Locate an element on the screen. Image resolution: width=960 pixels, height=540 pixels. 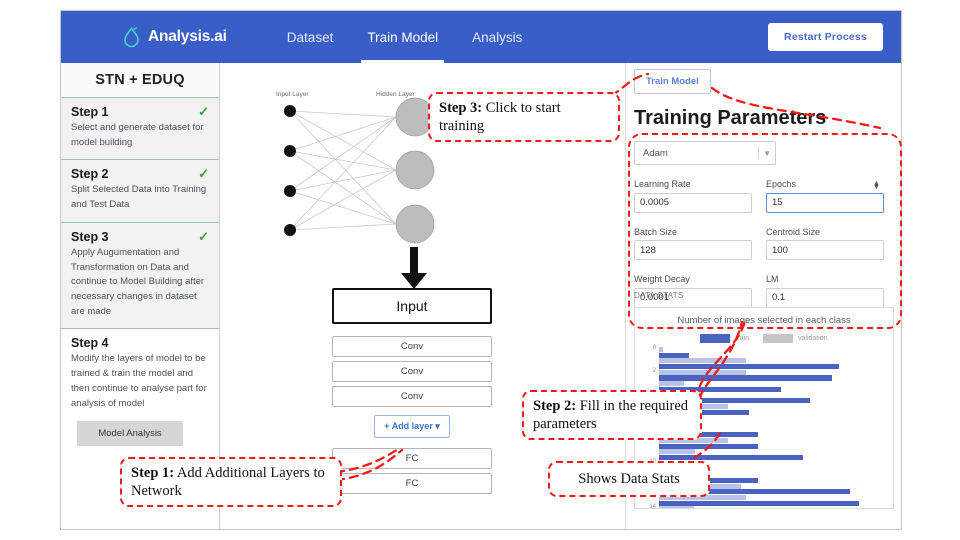
annotation-text: Shows Data Stats is located at coordinates (629, 479).